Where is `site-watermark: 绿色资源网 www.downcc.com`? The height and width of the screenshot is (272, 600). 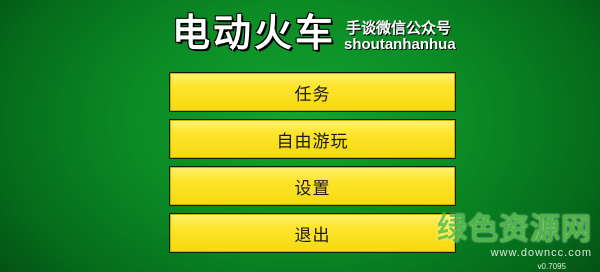
site-watermark: 绿色资源网 www.downcc.com is located at coordinates (514, 236).